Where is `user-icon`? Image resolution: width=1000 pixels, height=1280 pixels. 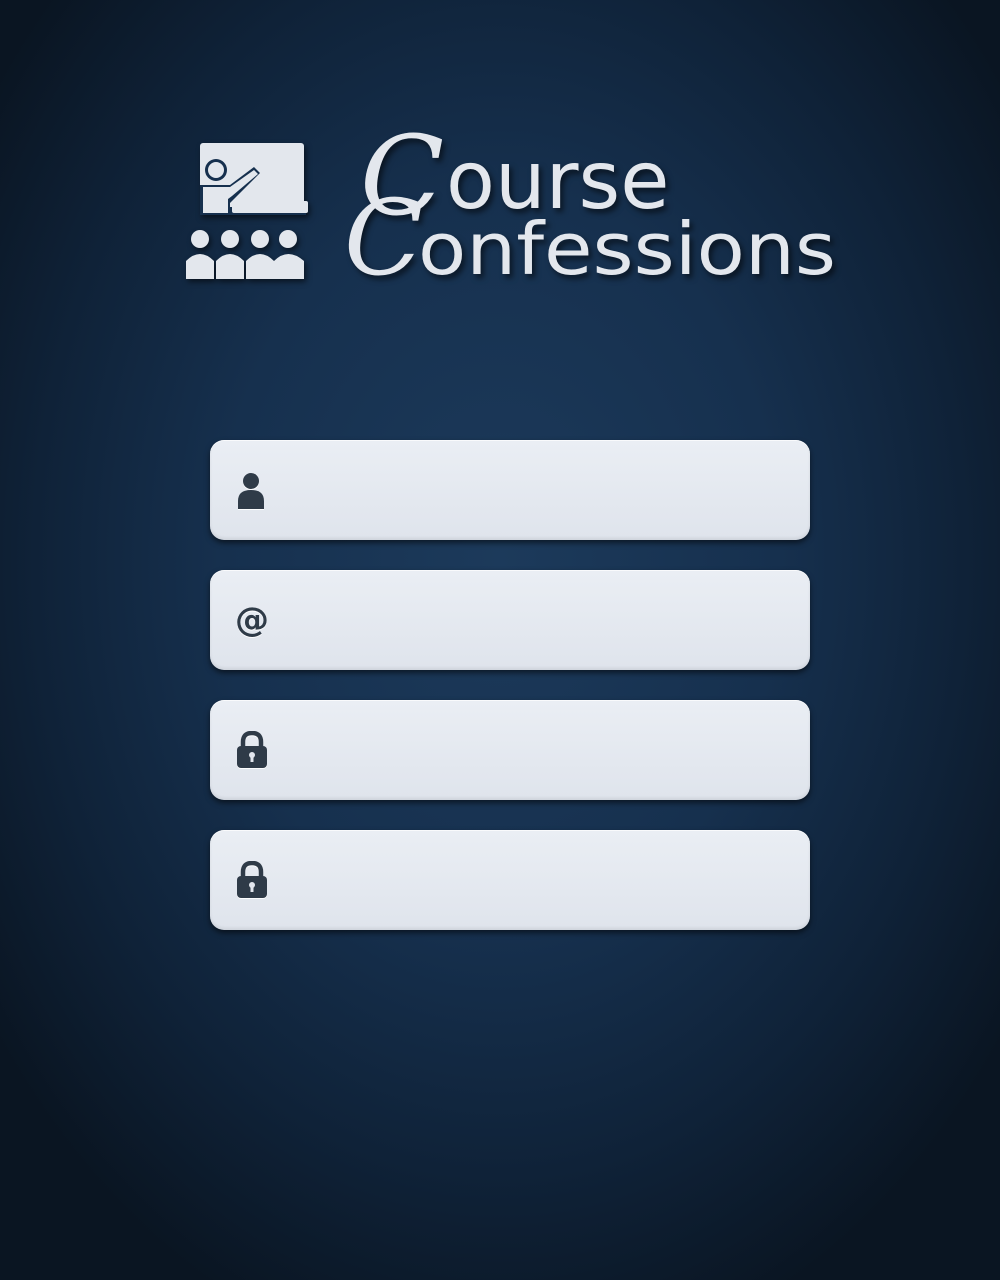
user-icon is located at coordinates (252, 490).